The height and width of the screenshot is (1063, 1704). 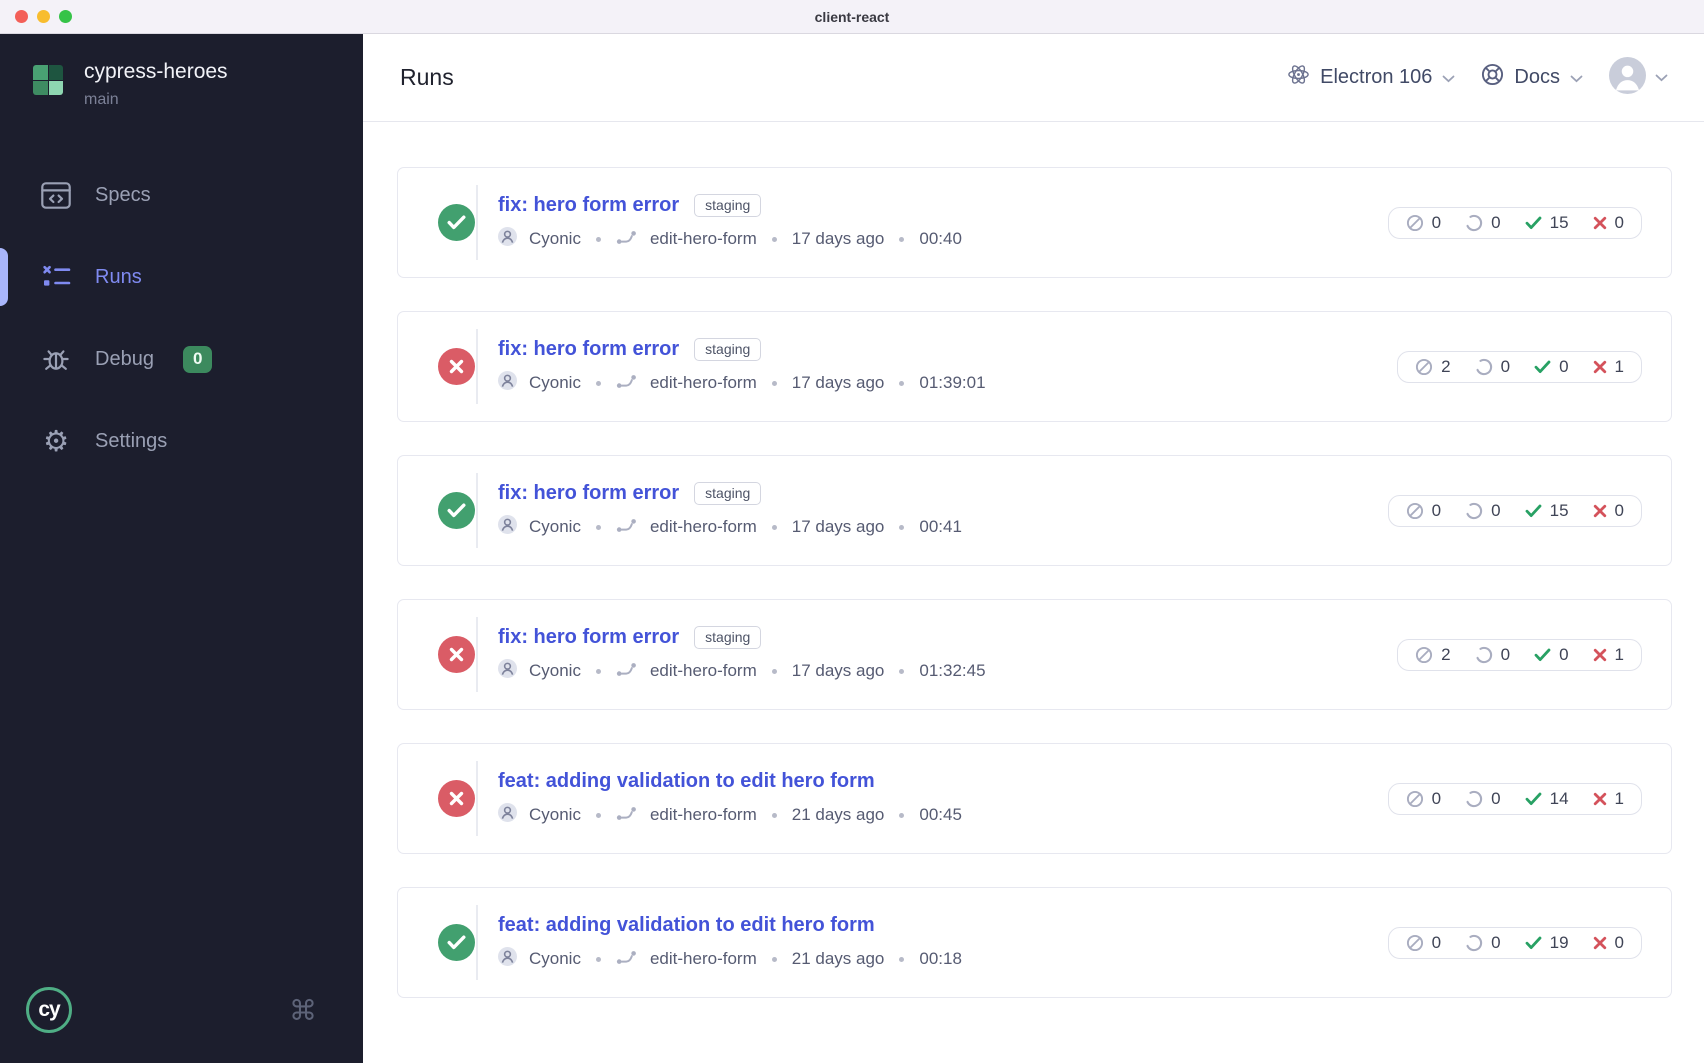 I want to click on window-titlebar: client-react, so click(x=852, y=17).